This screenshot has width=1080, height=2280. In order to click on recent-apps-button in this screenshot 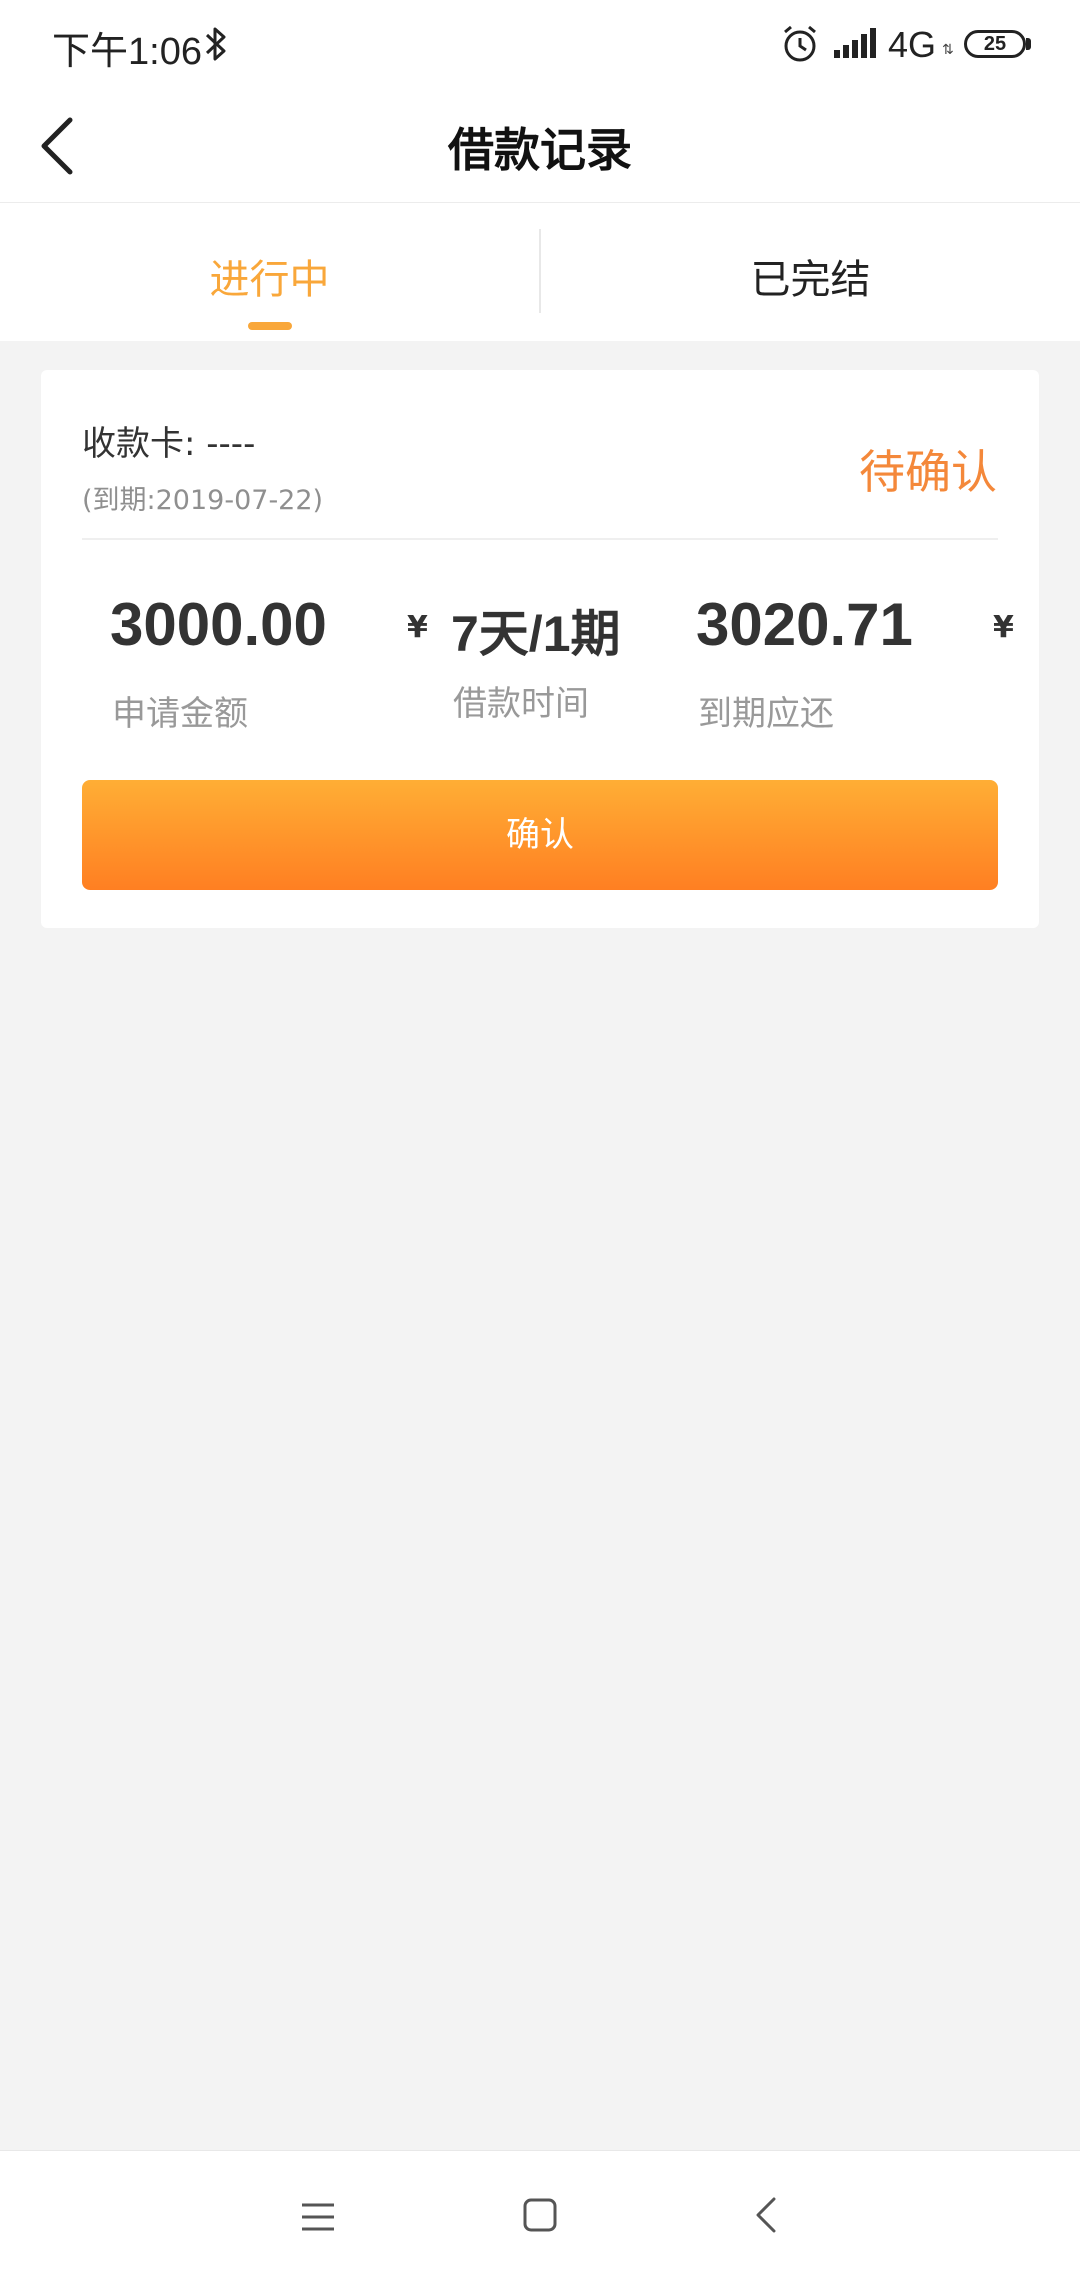, I will do `click(318, 2217)`.